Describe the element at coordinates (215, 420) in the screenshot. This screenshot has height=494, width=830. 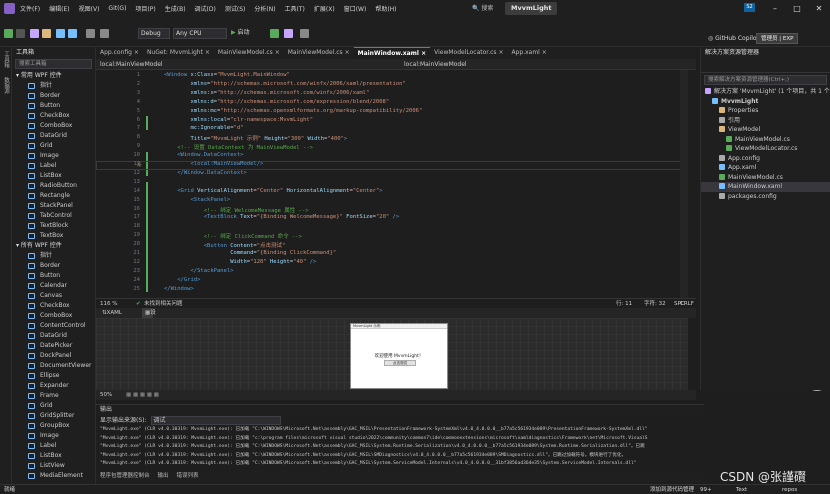
I see `output-source-select: 调试` at that location.